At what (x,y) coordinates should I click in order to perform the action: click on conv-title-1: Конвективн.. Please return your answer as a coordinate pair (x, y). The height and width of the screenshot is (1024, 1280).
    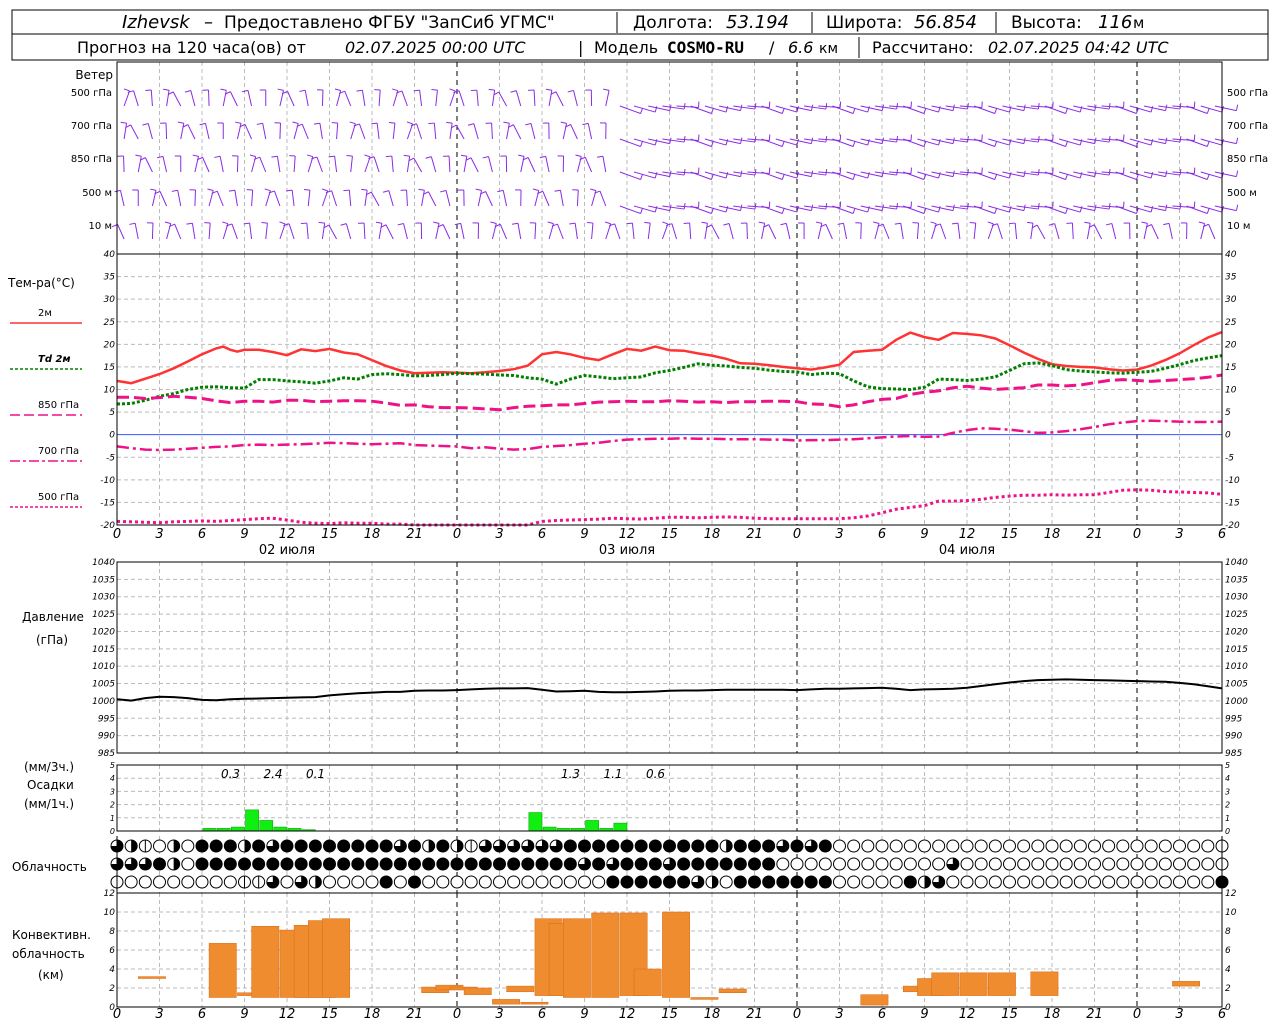
    Looking at the image, I should click on (51, 935).